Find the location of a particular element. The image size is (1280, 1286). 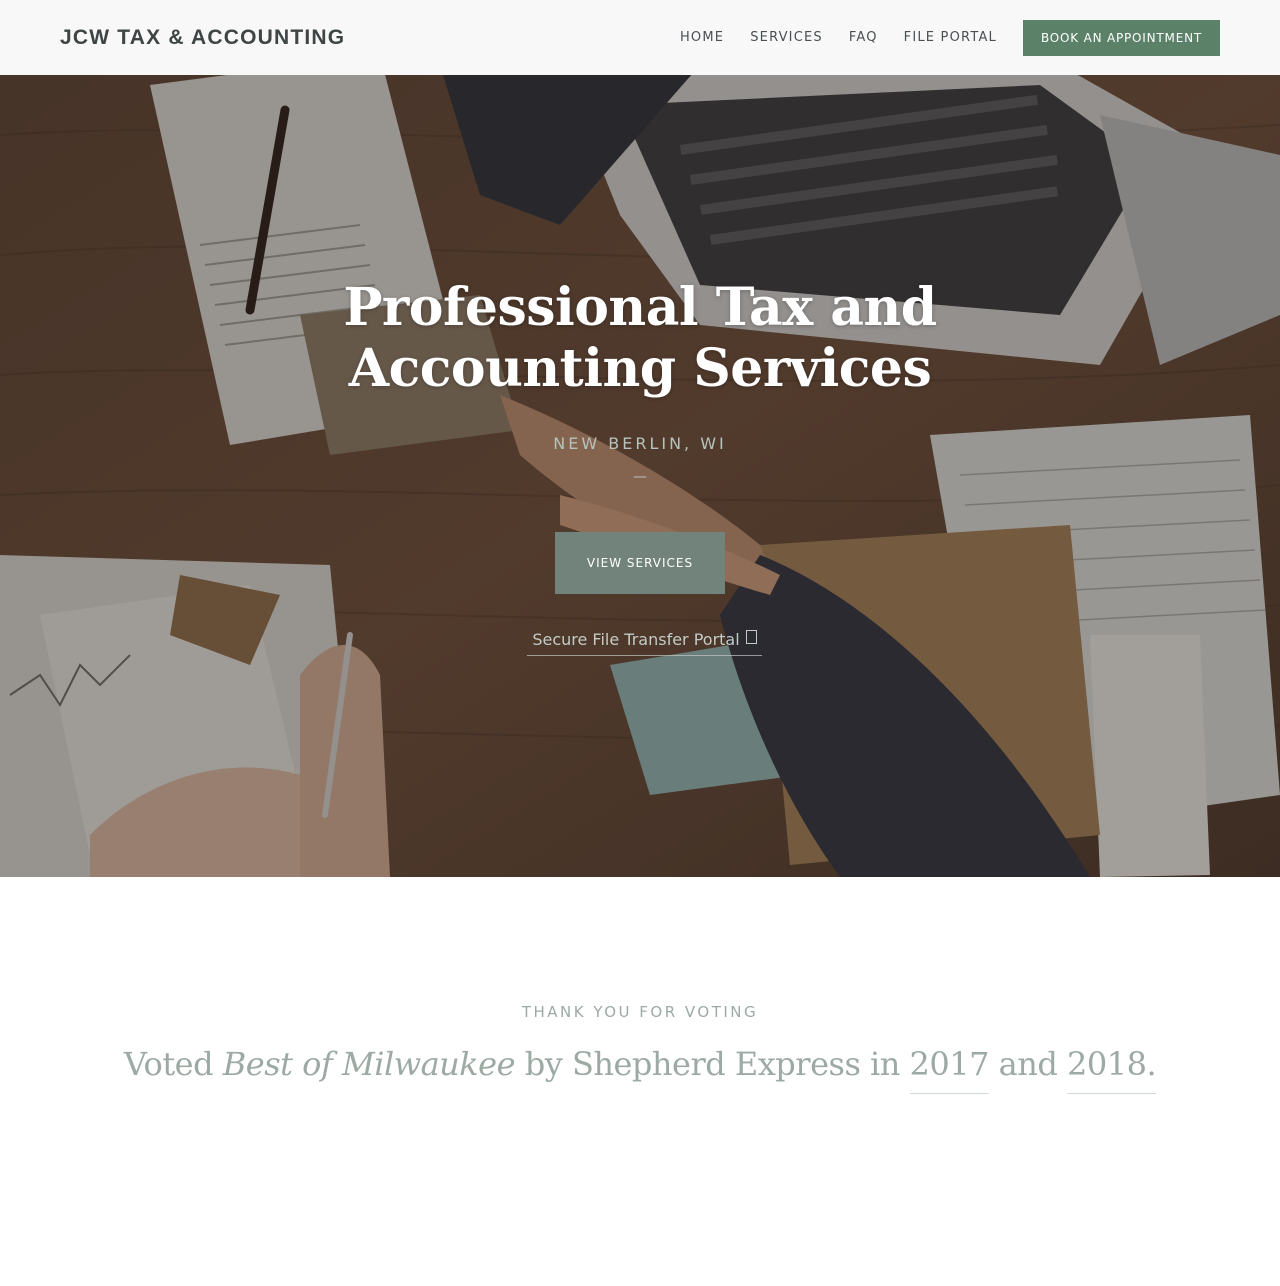

nav-services: SERVICES is located at coordinates (786, 37).